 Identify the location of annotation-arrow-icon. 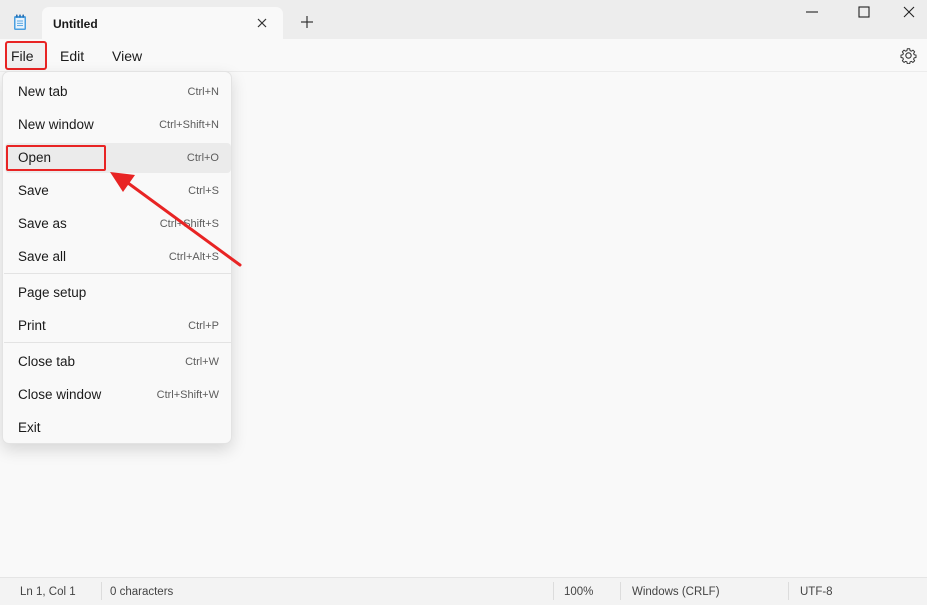
(176, 219).